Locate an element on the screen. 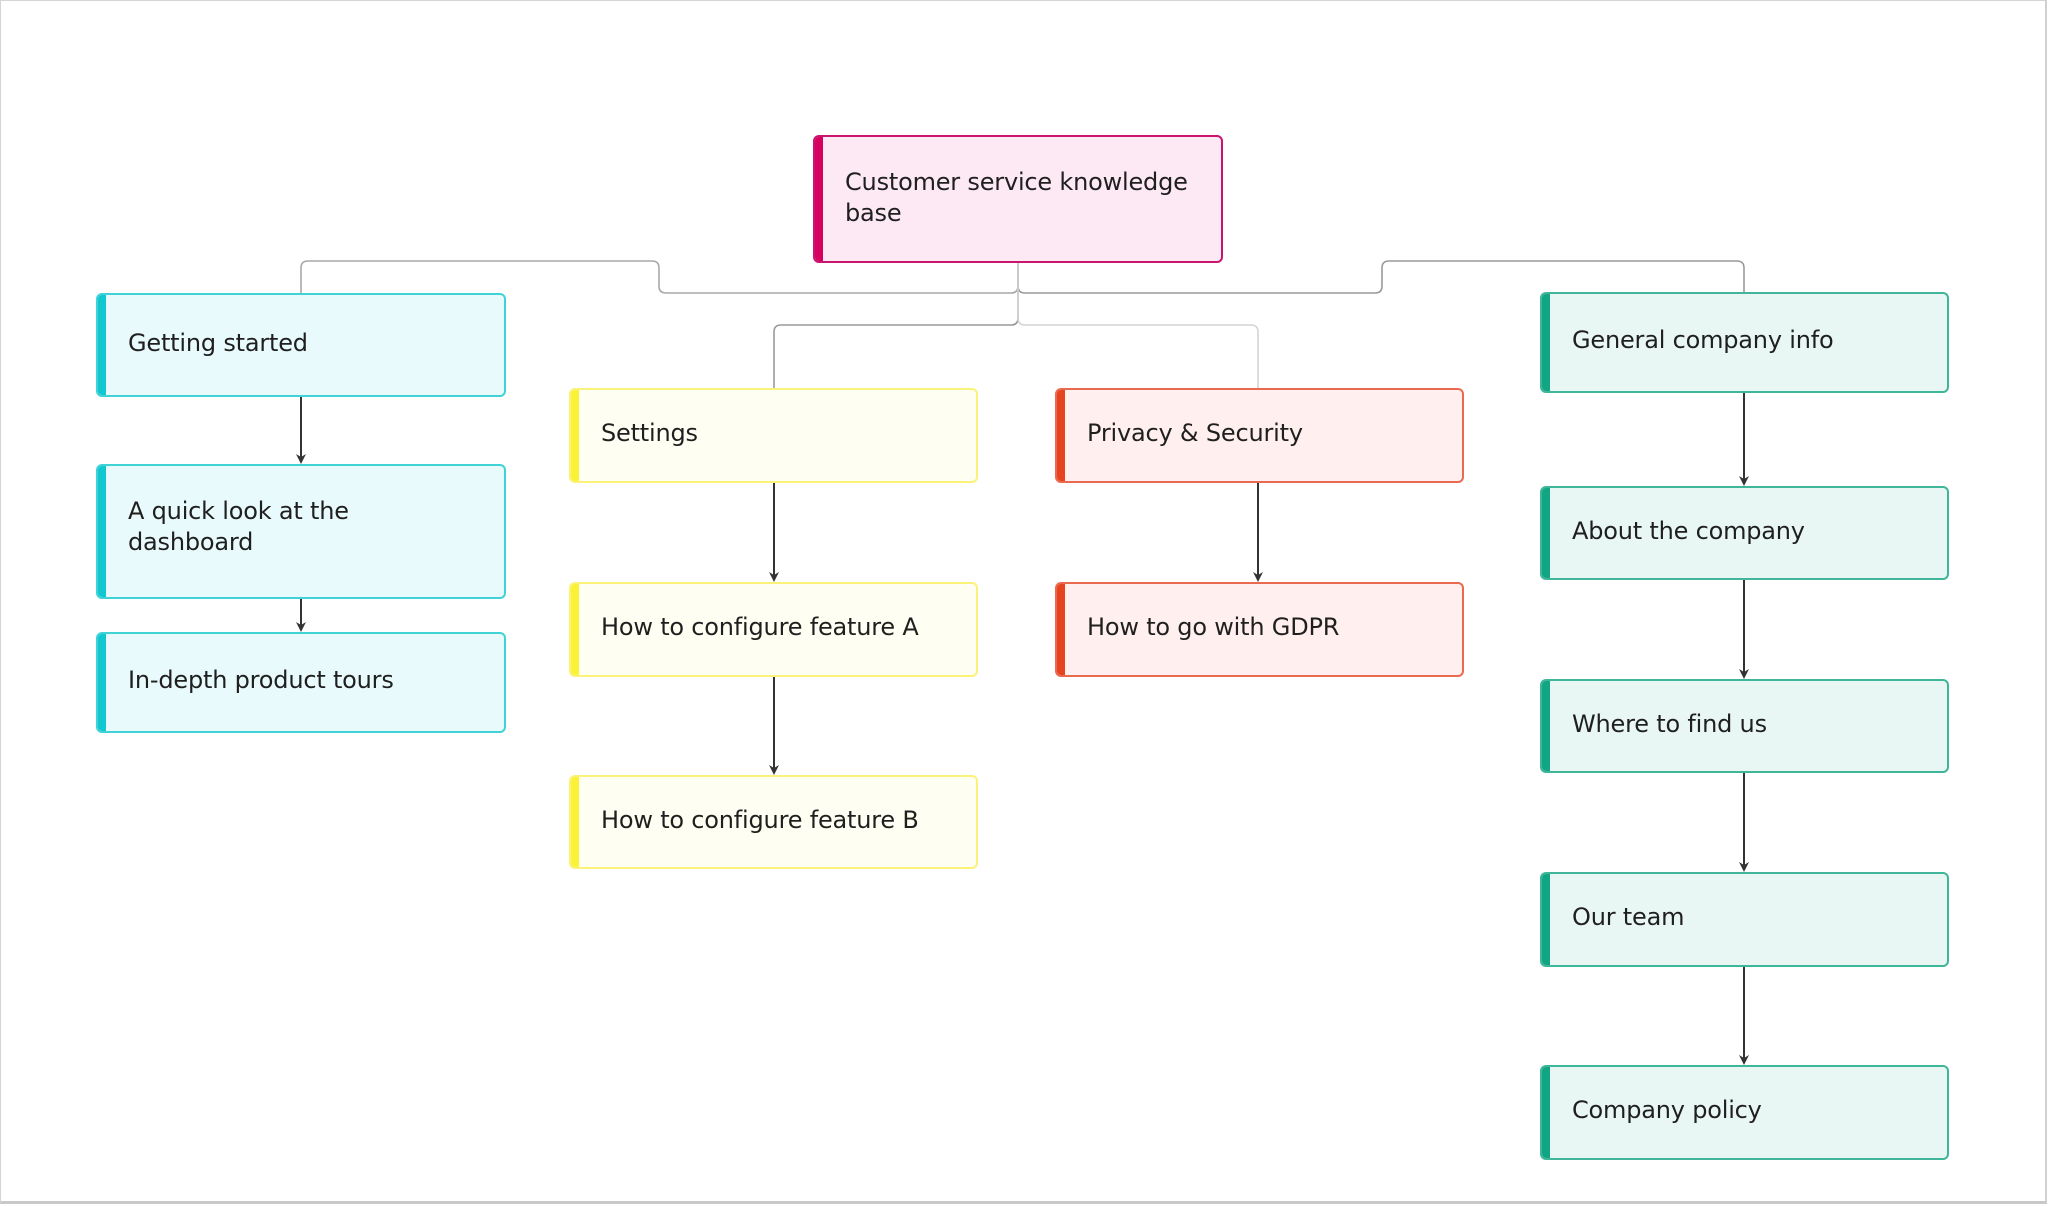 Image resolution: width=2048 pixels, height=1206 pixels. node-product-tours: In-depth product tours is located at coordinates (301, 682).